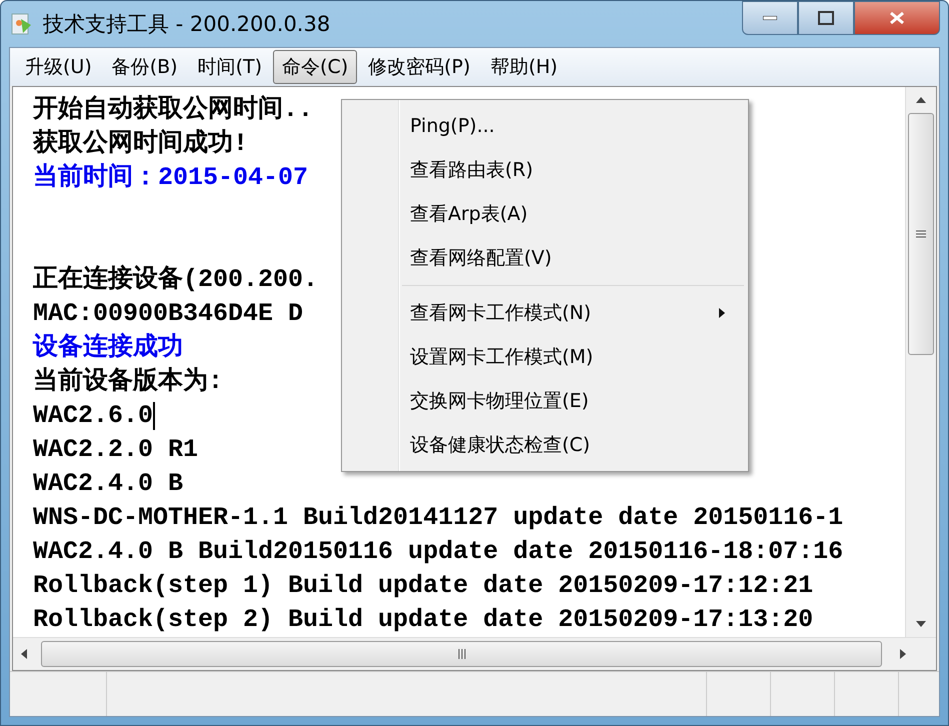 The image size is (949, 726). I want to click on log-line: MAC:00900B346D4E D, so click(168, 314).